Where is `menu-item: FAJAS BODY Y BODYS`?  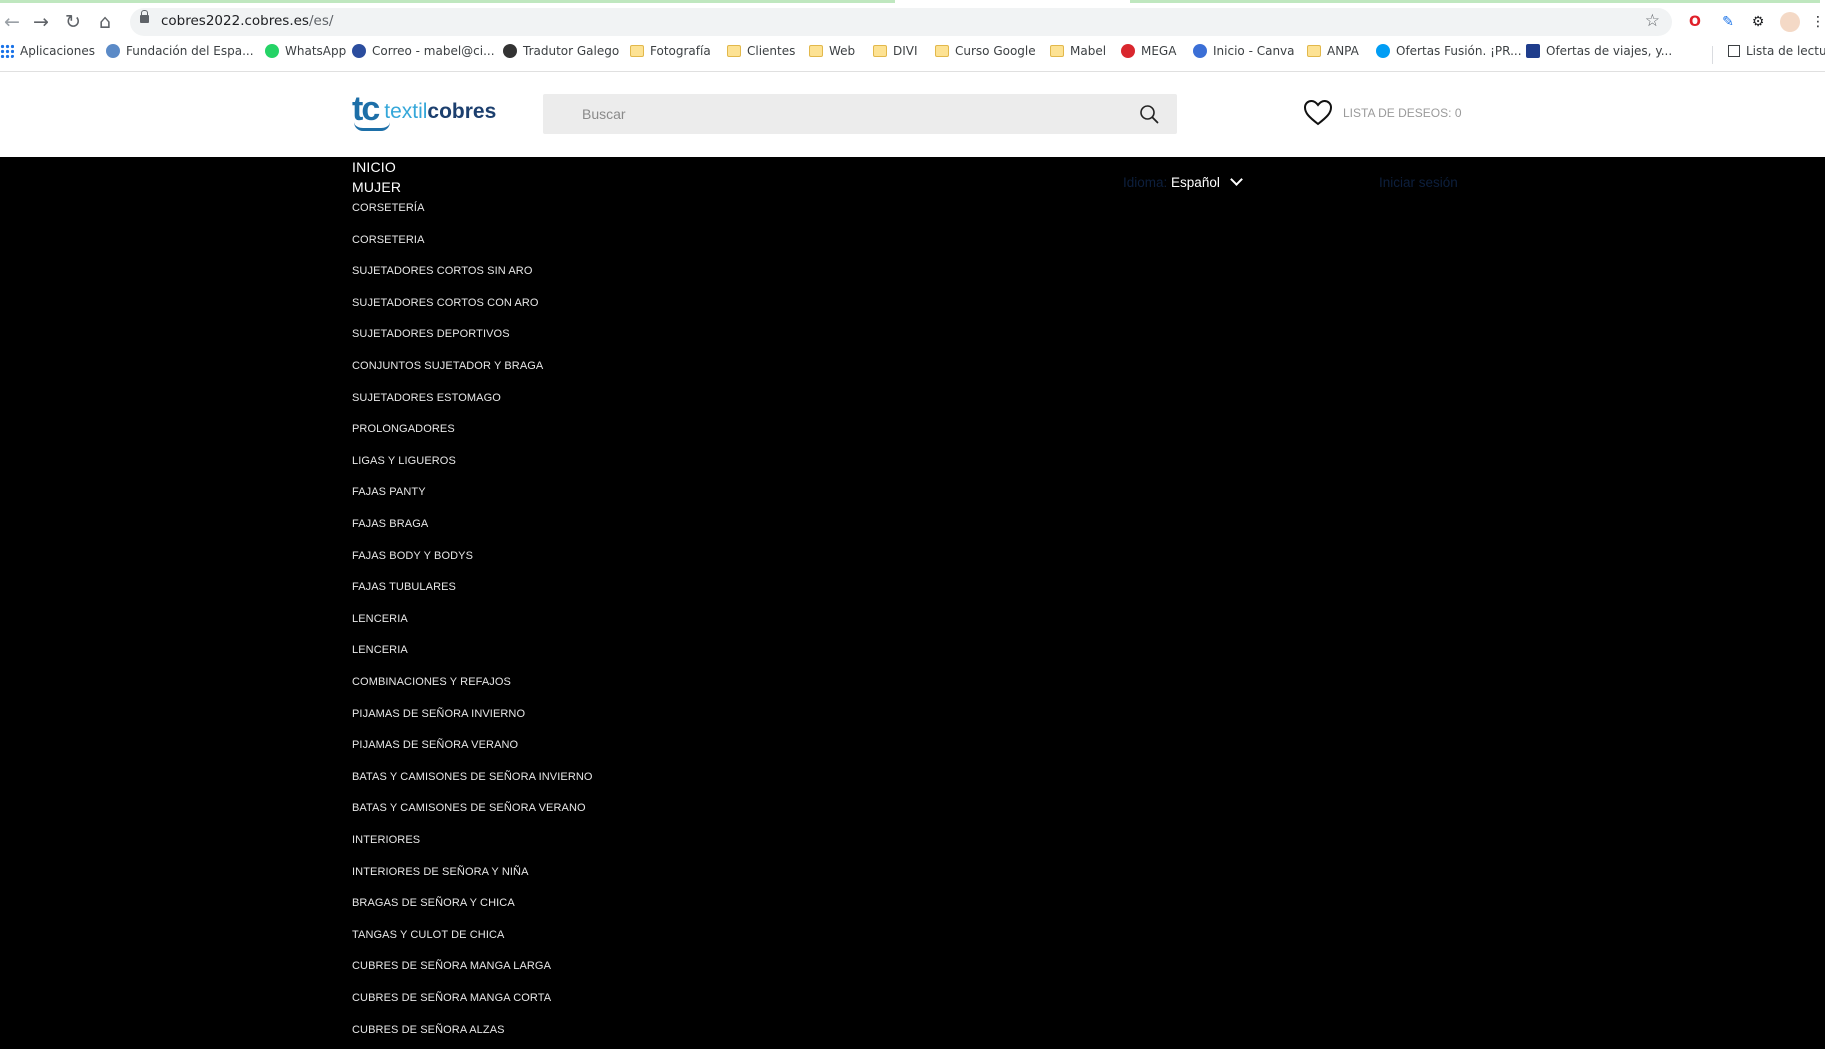
menu-item: FAJAS BODY Y BODYS is located at coordinates (412, 556).